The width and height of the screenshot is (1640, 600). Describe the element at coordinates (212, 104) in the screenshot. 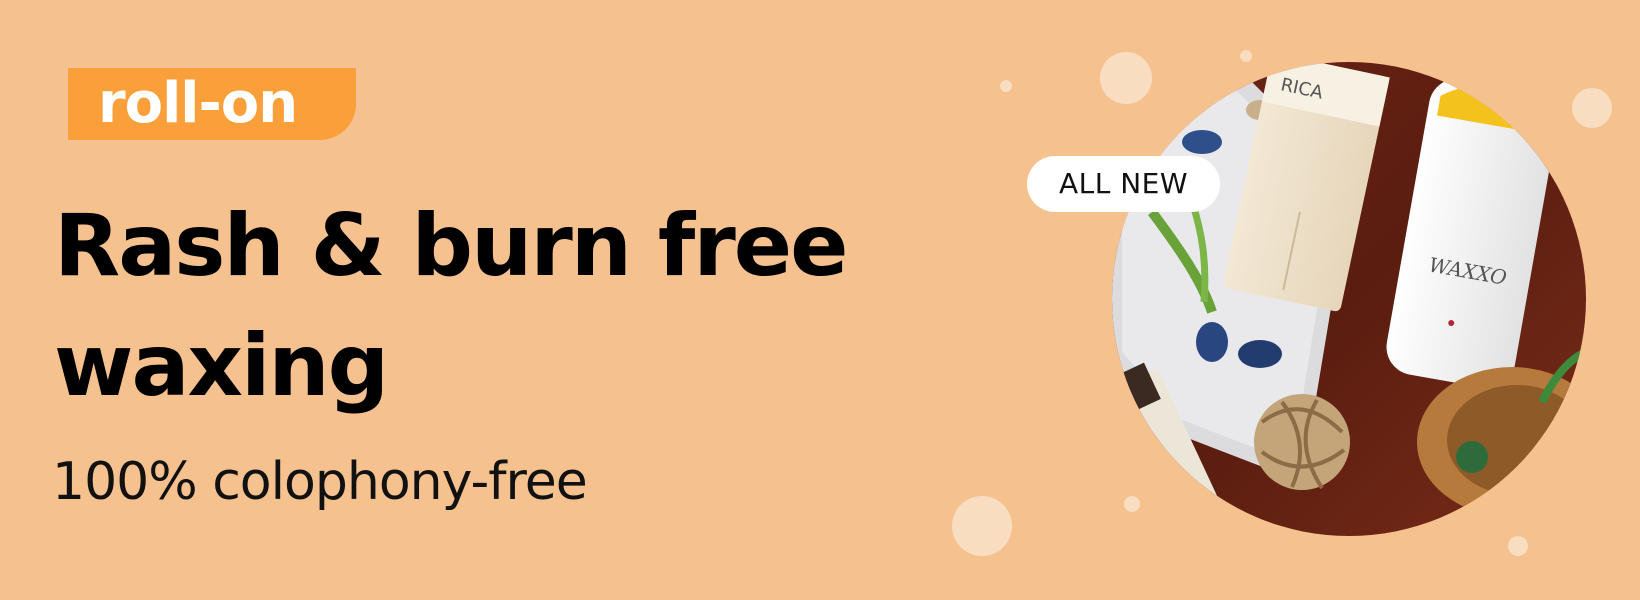

I see `category-tag: roll-on` at that location.